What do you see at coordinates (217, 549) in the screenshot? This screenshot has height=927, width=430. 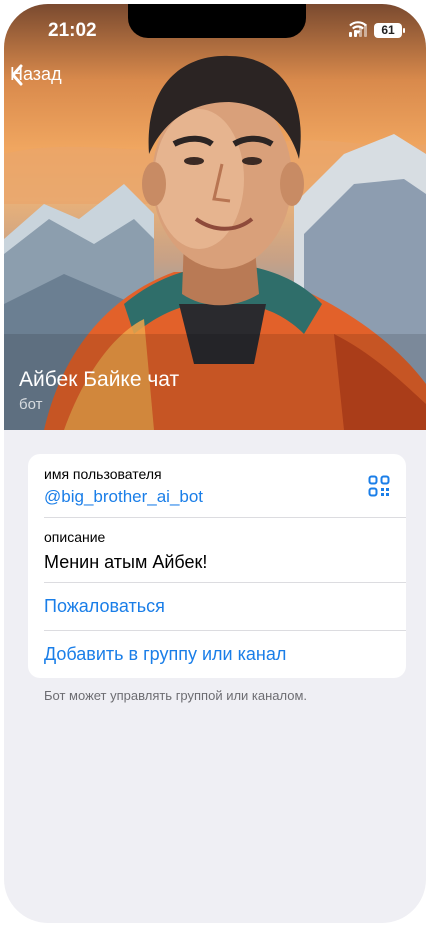 I see `description-row: описание Менин атым Айбек!` at bounding box center [217, 549].